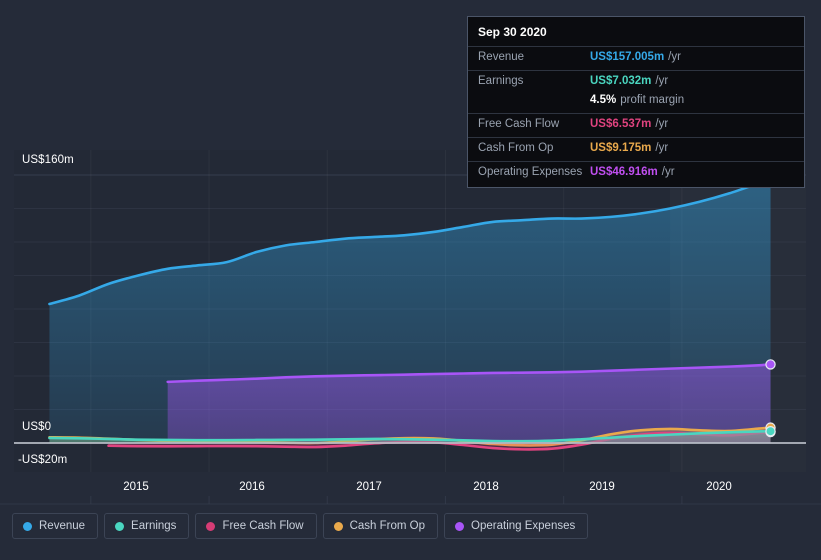 The width and height of the screenshot is (821, 560). I want to click on legend-item-revenue: Revenue, so click(55, 526).